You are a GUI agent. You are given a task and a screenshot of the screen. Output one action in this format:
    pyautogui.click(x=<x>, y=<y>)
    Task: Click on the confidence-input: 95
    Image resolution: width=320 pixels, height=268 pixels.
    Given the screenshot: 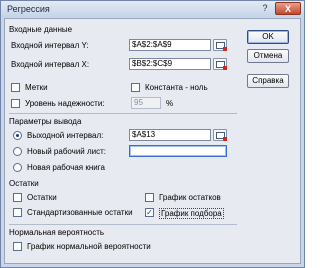 What is the action you would take?
    pyautogui.click(x=146, y=103)
    